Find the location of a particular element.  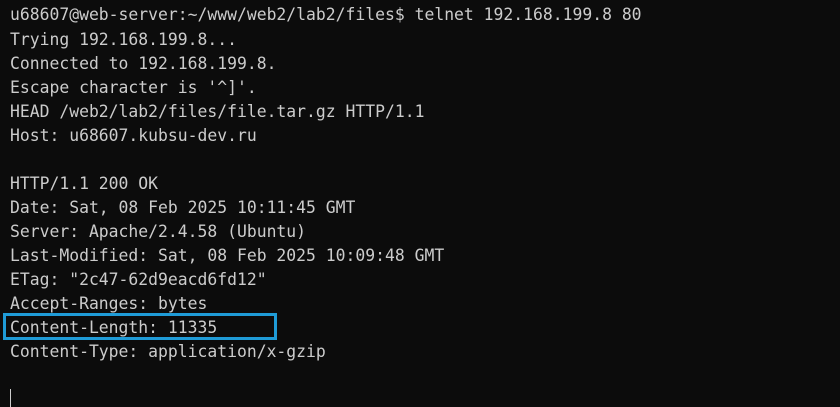

response-header-server: Server: Apache/2.4.58 (Ubuntu) is located at coordinates (158, 231).